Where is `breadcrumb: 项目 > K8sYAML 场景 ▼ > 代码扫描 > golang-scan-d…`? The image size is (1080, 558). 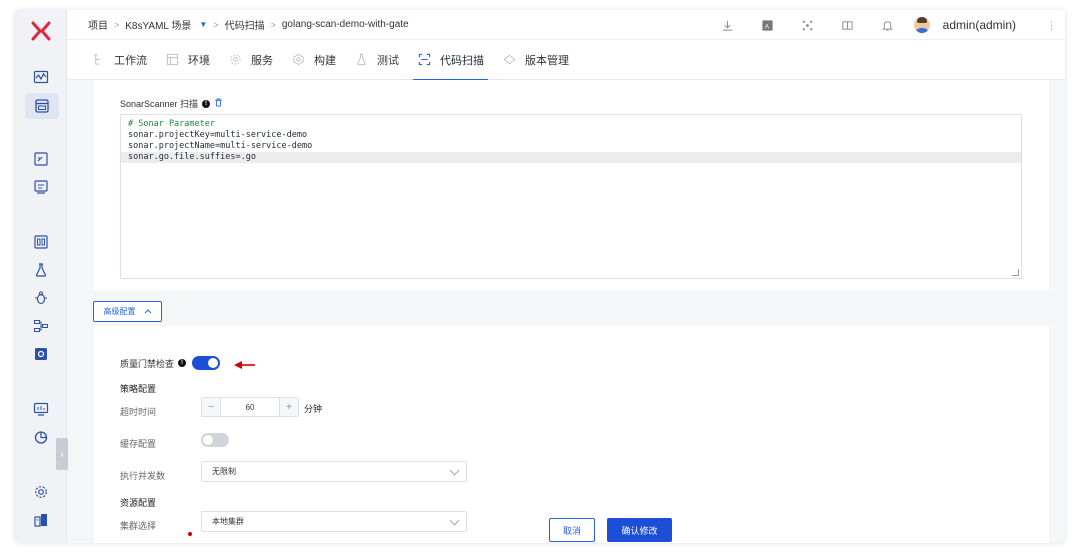
breadcrumb: 项目 > K8sYAML 场景 ▼ > 代码扫描 > golang-scan-d… is located at coordinates (248, 24).